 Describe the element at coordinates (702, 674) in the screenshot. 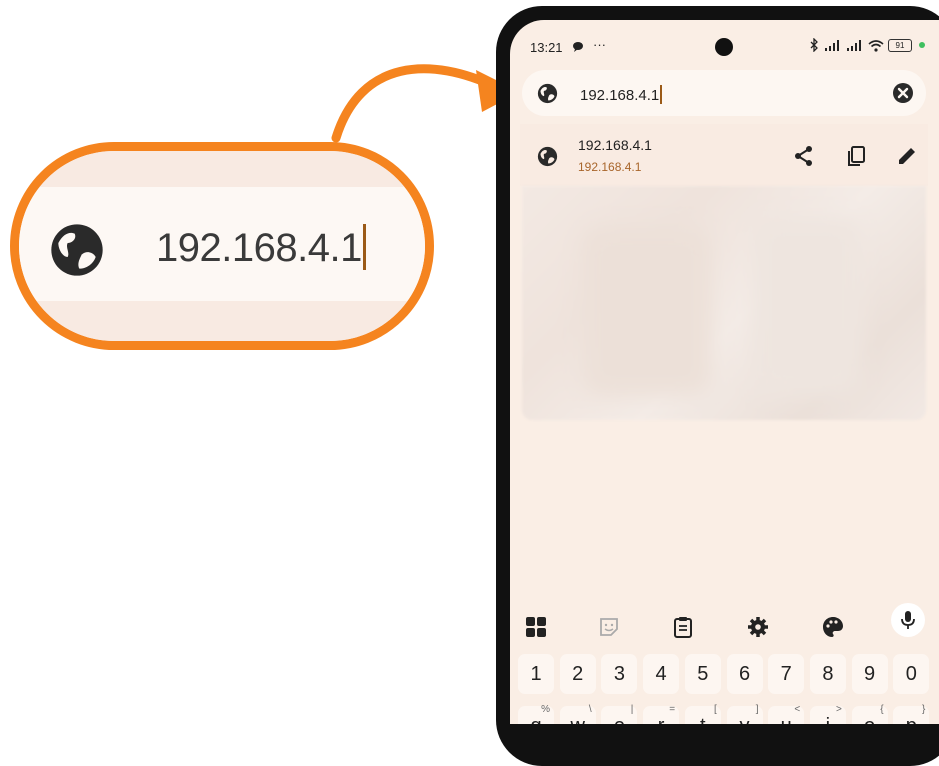

I see `key-5: 5` at that location.